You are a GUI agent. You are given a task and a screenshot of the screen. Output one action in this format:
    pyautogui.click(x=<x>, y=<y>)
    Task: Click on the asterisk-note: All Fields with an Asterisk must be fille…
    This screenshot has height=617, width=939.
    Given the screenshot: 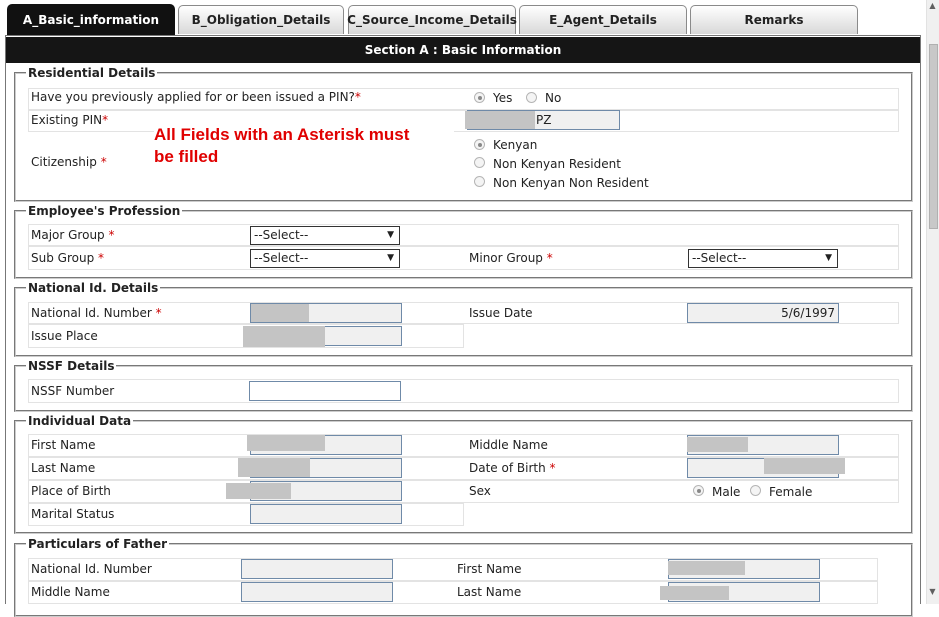 What is the action you would take?
    pyautogui.click(x=304, y=147)
    